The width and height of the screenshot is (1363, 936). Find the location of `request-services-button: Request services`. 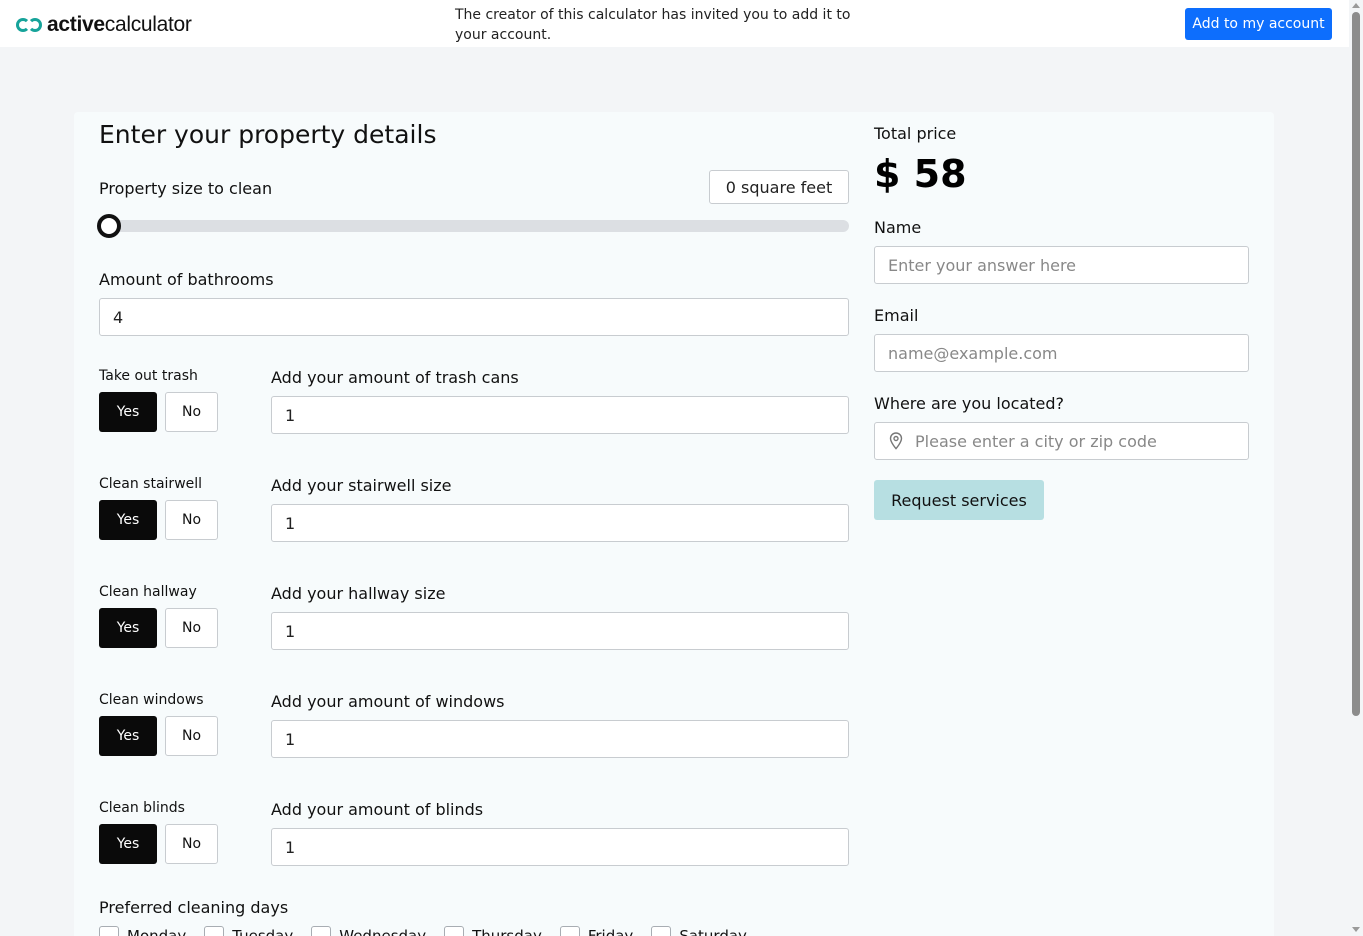

request-services-button: Request services is located at coordinates (959, 500).